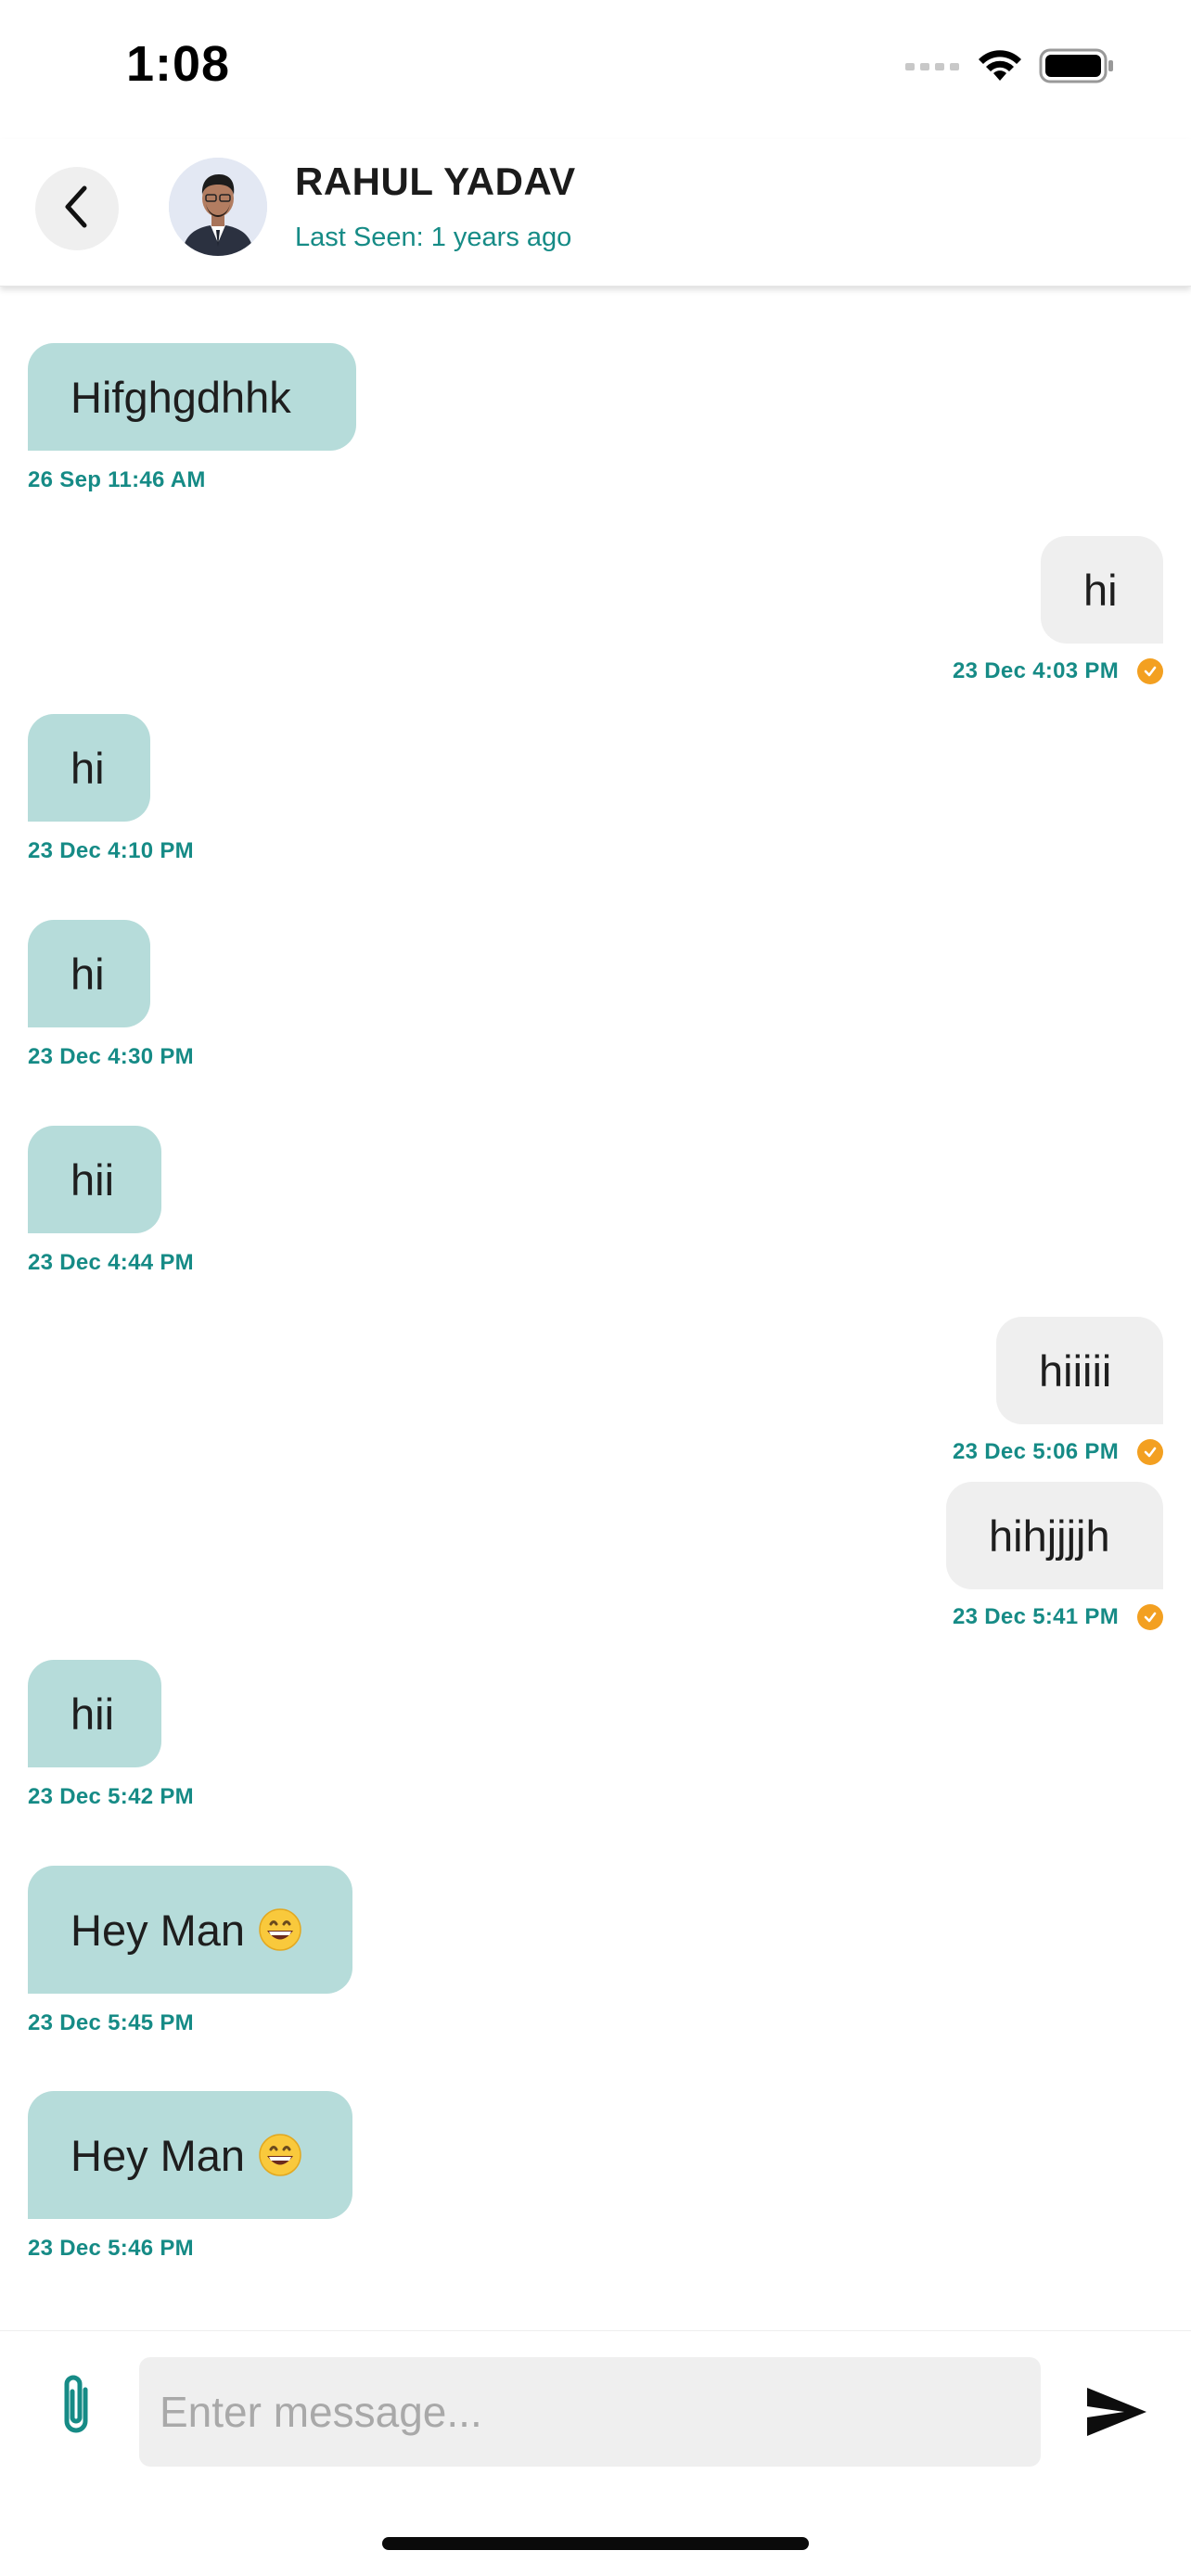 The image size is (1191, 2576). What do you see at coordinates (111, 2022) in the screenshot?
I see `message-timestamp: 23 Dec 5:45 PM` at bounding box center [111, 2022].